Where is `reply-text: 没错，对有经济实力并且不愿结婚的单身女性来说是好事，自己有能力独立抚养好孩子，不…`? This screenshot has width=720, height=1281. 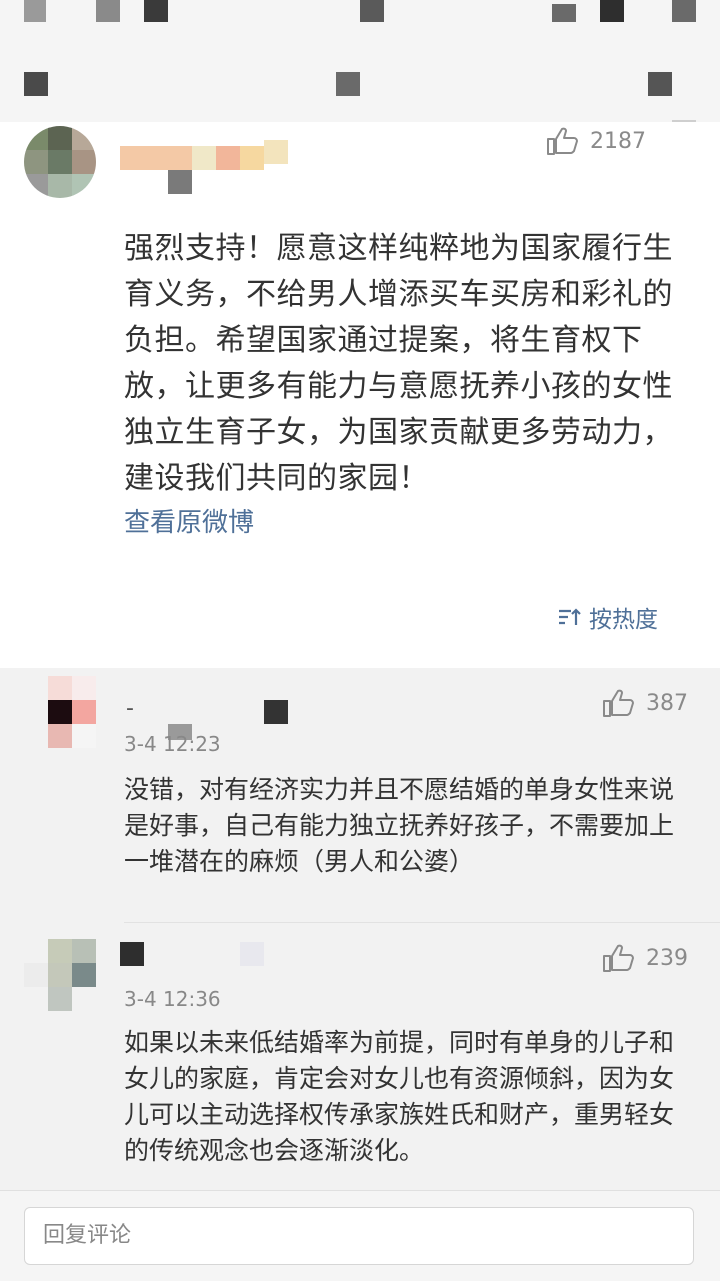 reply-text: 没错，对有经济实力并且不愿结婚的单身女性来说是好事，自己有能力独立抚养好孩子，不… is located at coordinates (399, 825).